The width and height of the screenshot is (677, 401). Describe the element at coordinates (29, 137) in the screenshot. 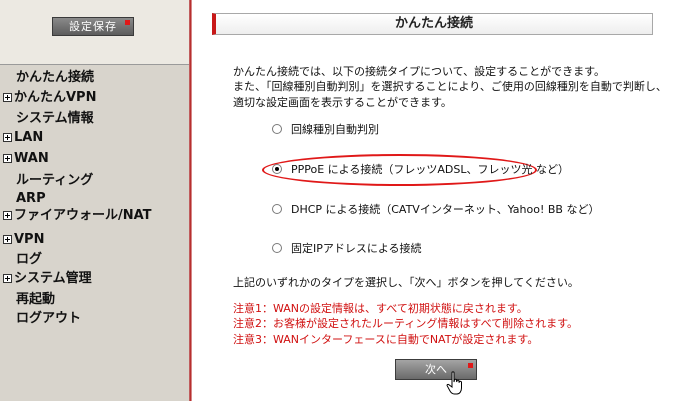

I see `sidebar-item-label: LAN` at that location.